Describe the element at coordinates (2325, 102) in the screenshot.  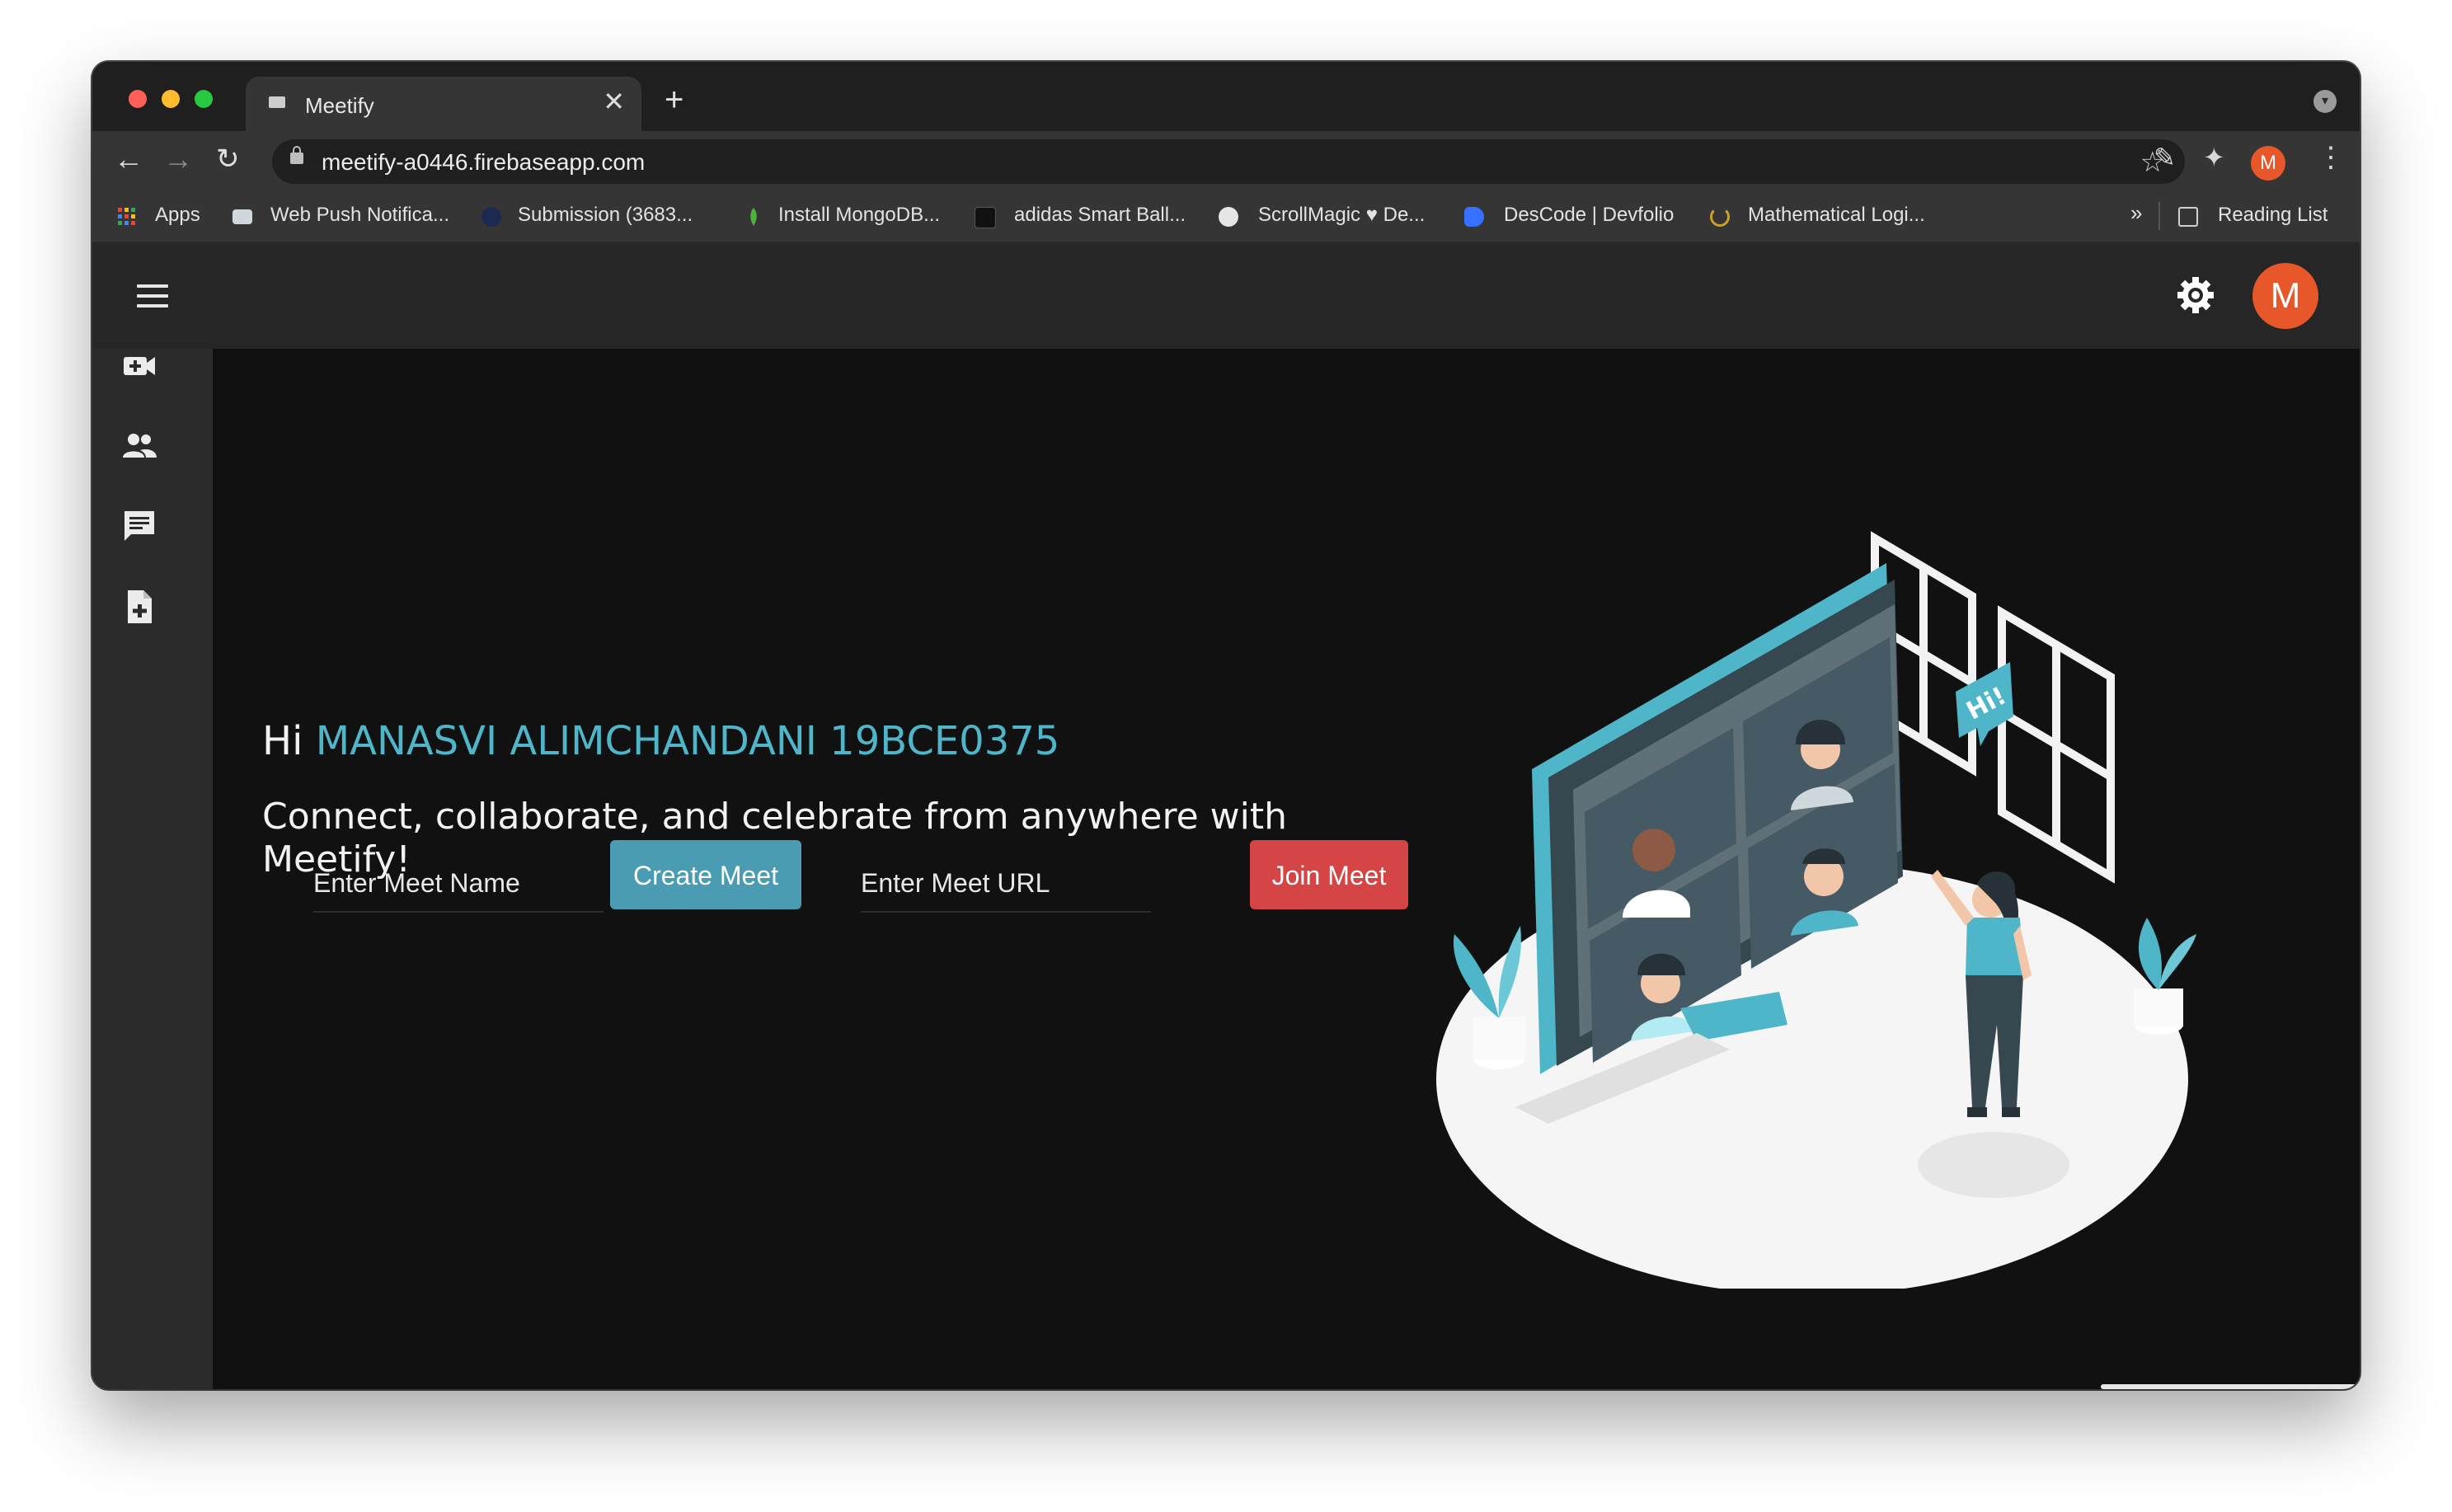
I see `tab-search-icon: ▾` at that location.